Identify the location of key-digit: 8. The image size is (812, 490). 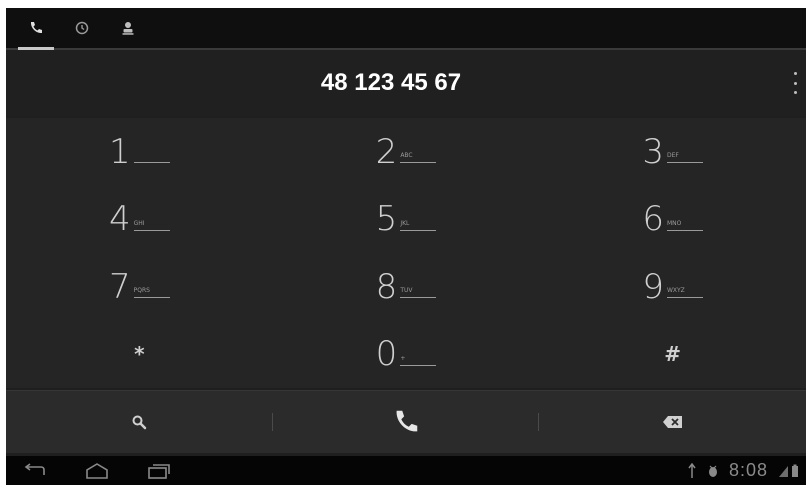
(386, 286).